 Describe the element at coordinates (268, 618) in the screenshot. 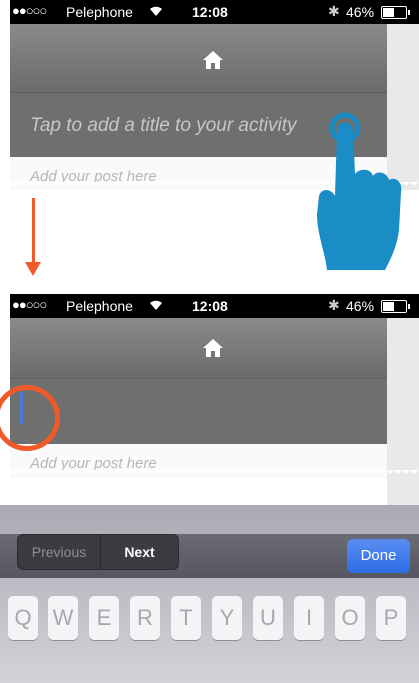

I see `key-u: U` at that location.